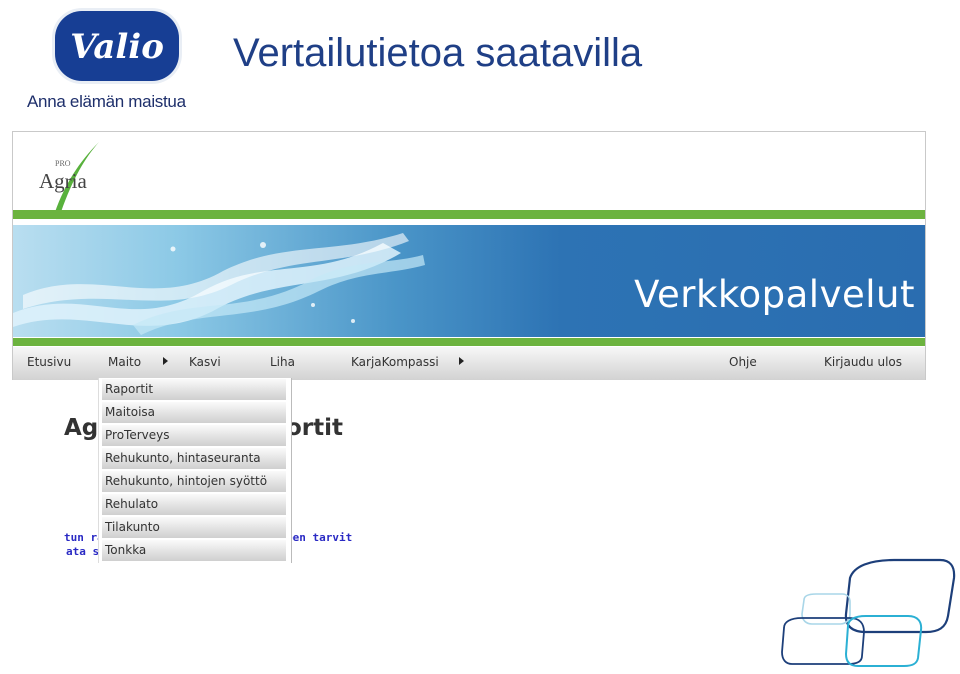 The width and height of the screenshot is (960, 674). I want to click on decorative-shapes, so click(868, 612).